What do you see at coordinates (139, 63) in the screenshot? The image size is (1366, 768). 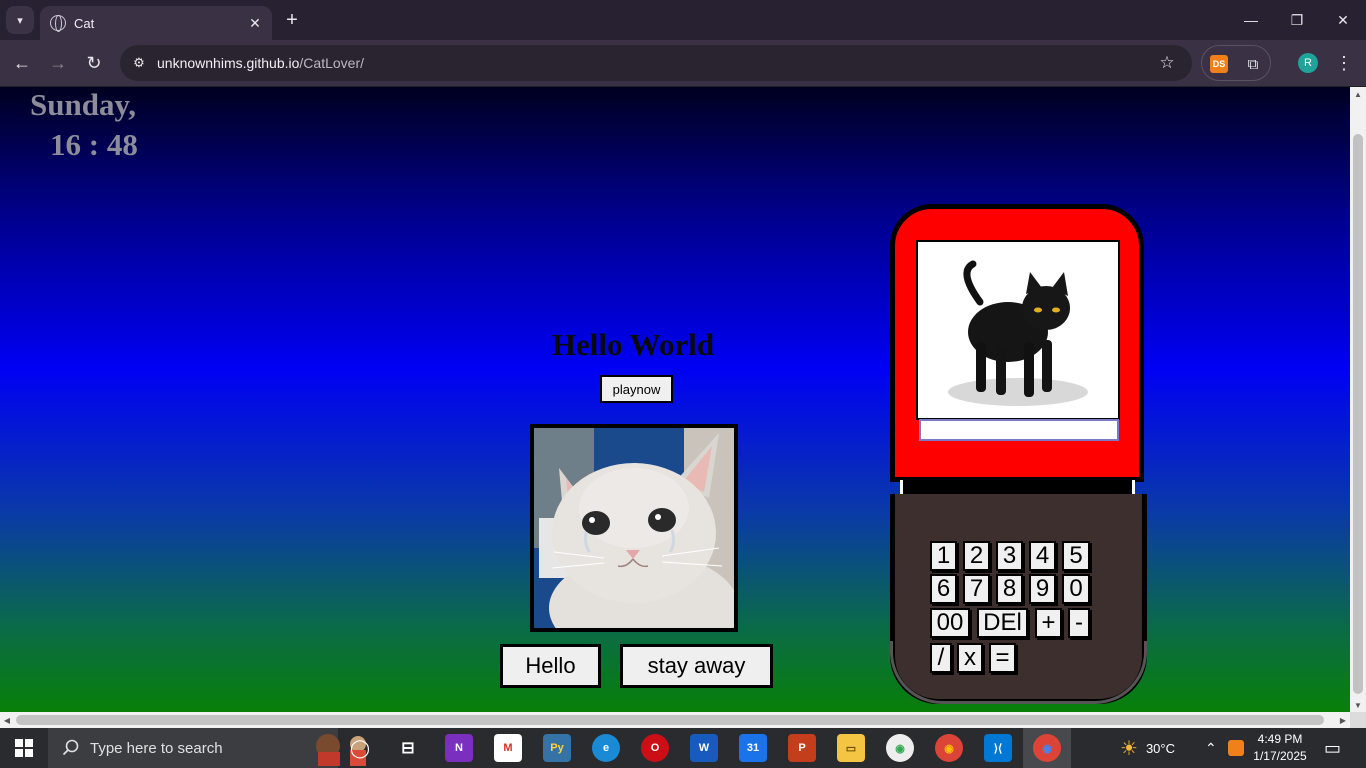 I see `site-info-icon: ⚙` at bounding box center [139, 63].